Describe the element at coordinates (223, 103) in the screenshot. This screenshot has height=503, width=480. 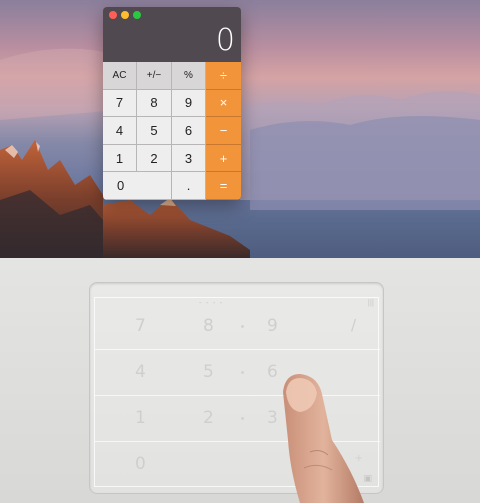
I see `multiply-key: ×` at that location.